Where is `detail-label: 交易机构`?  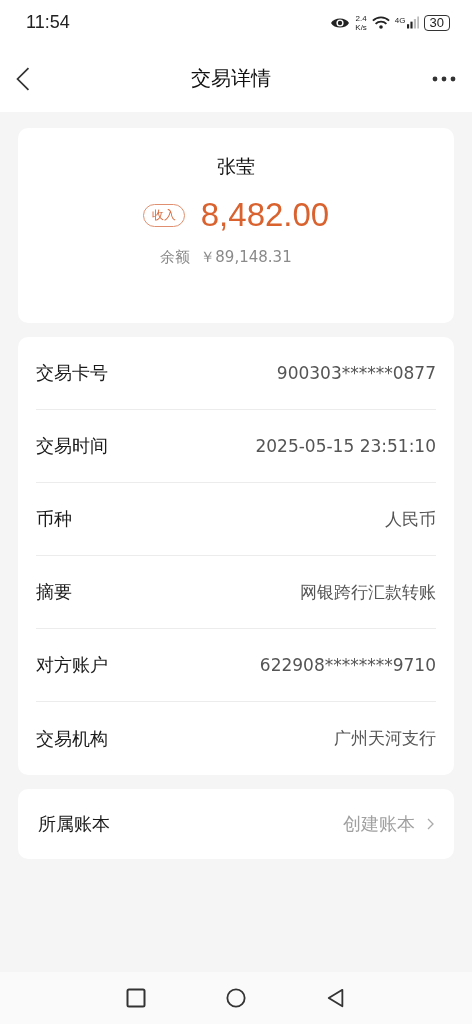
detail-label: 交易机构 is located at coordinates (72, 738).